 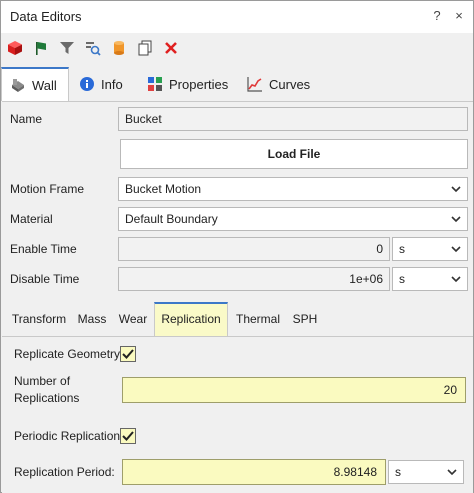 I want to click on enable-time-field: 0, so click(x=254, y=249).